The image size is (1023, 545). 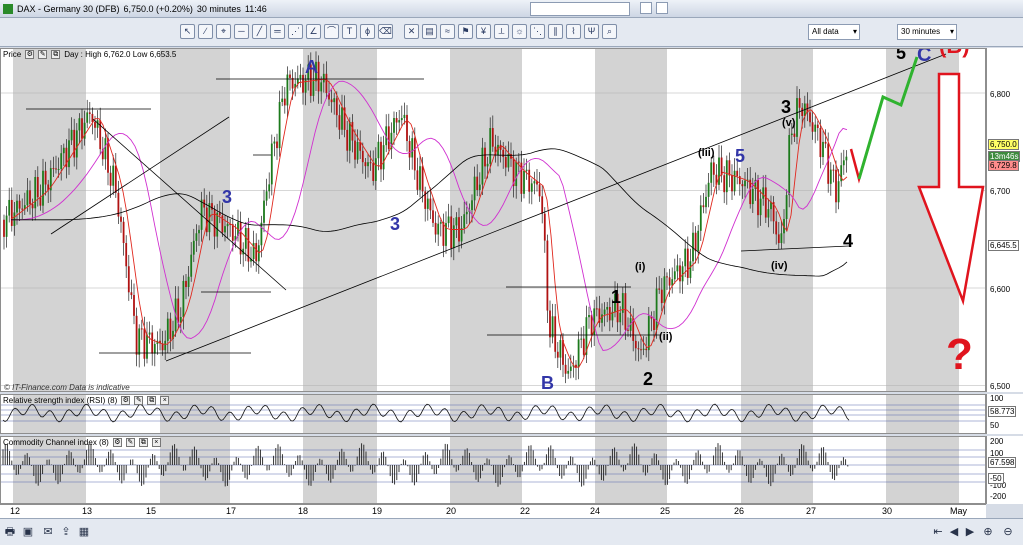 I want to click on grid-icon: ▦, so click(x=84, y=532).